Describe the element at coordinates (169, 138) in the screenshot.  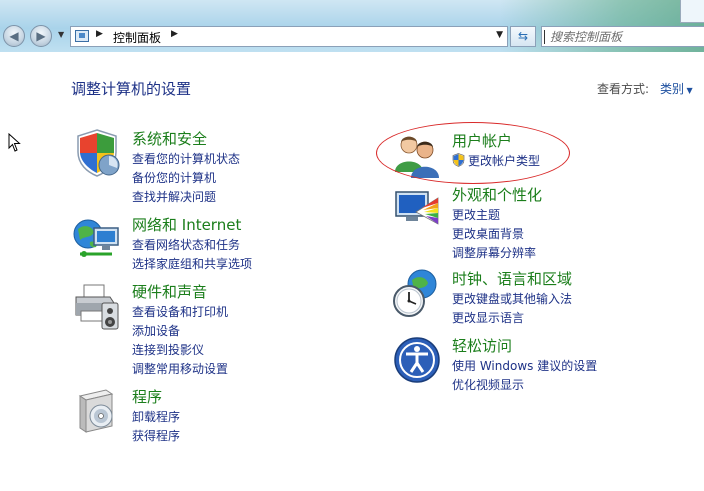
I see `category-heading: 系统和安全` at that location.